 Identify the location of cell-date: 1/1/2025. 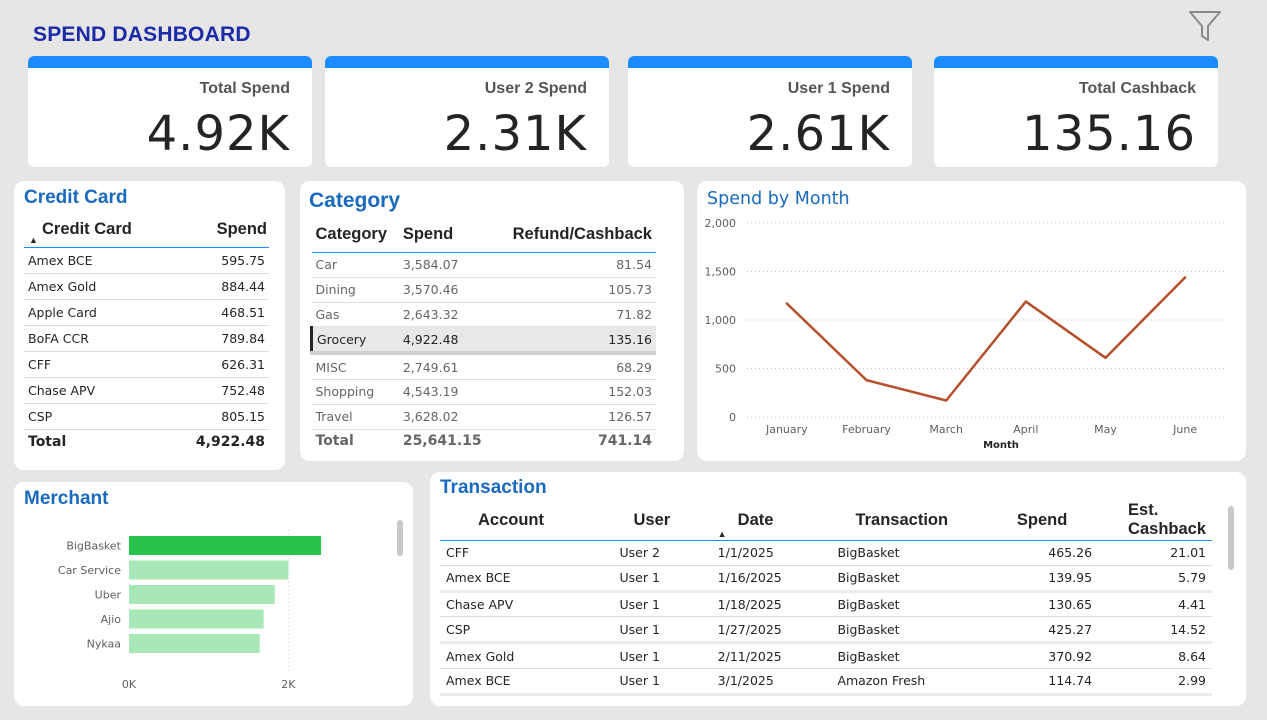
(771, 553).